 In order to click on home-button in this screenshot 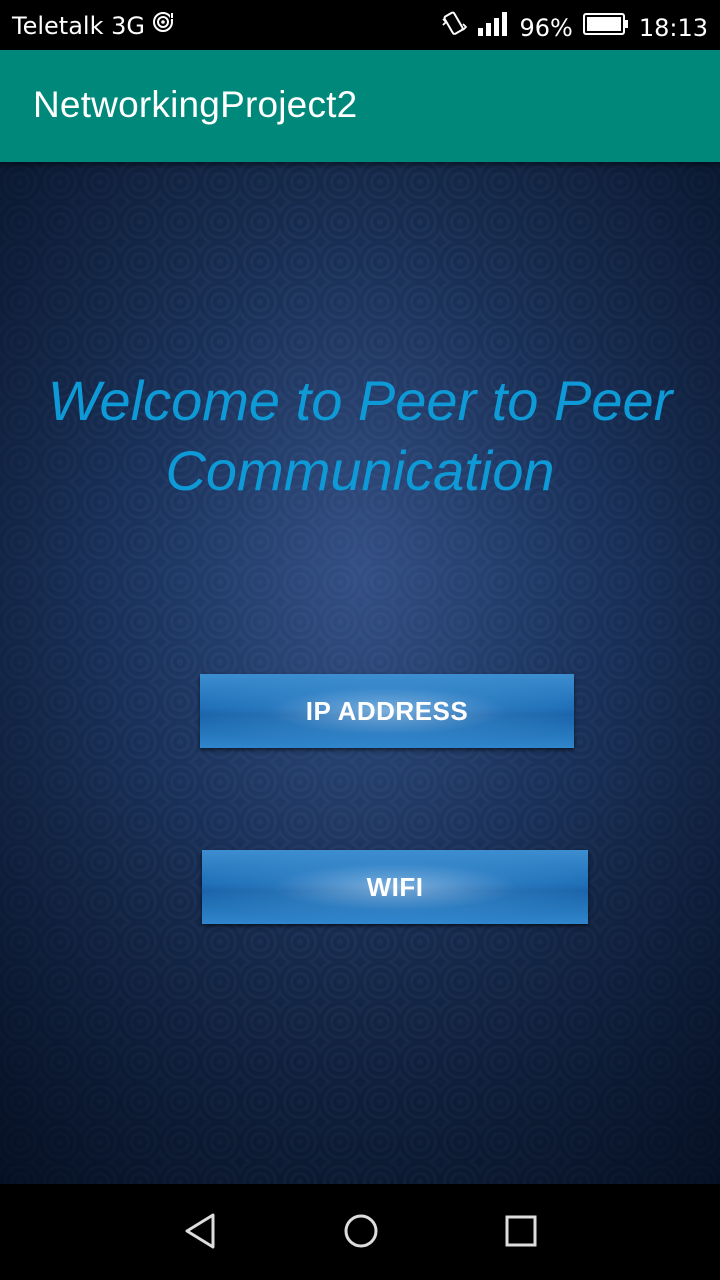, I will do `click(361, 1233)`.